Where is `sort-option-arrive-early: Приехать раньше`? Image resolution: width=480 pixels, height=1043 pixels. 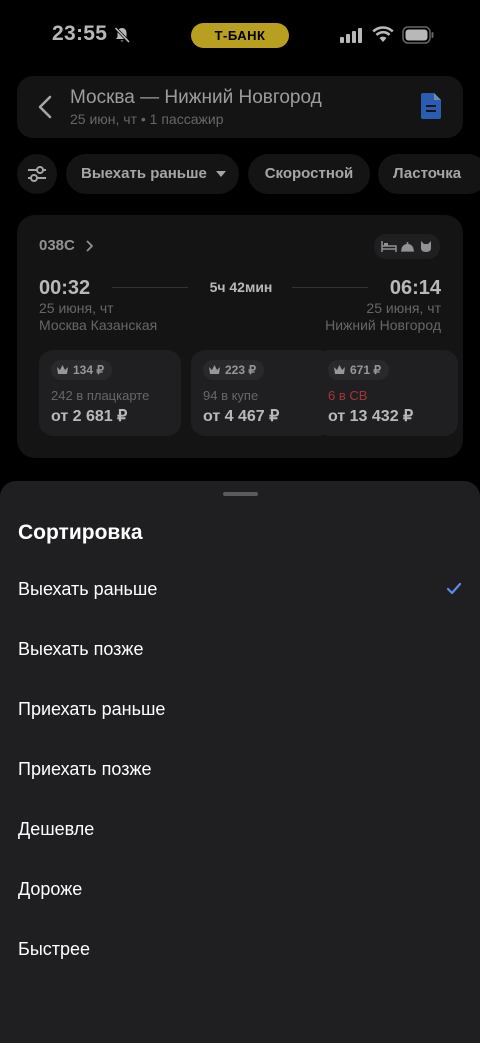
sort-option-arrive-early: Приехать раньше is located at coordinates (240, 710).